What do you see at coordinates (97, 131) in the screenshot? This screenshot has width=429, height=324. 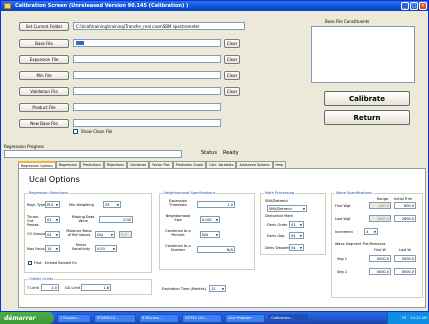 I see `show-clean-file-label: Show Clean File` at bounding box center [97, 131].